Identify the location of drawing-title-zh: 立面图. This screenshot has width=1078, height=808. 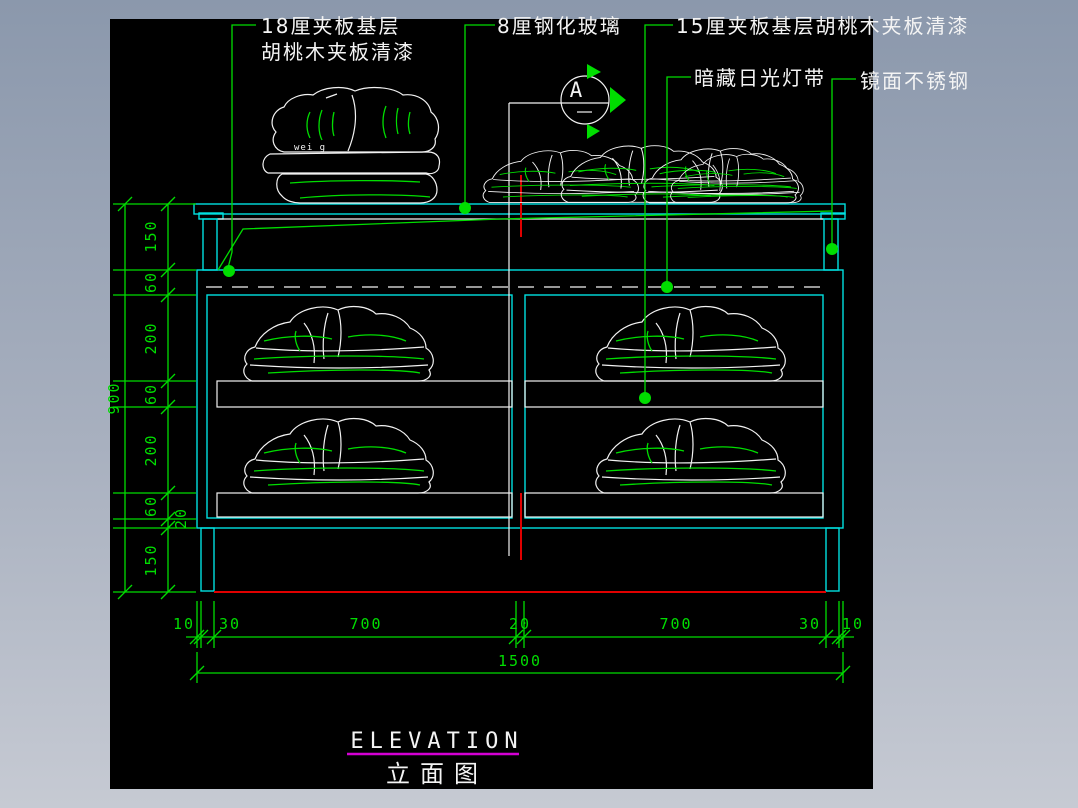
(437, 774).